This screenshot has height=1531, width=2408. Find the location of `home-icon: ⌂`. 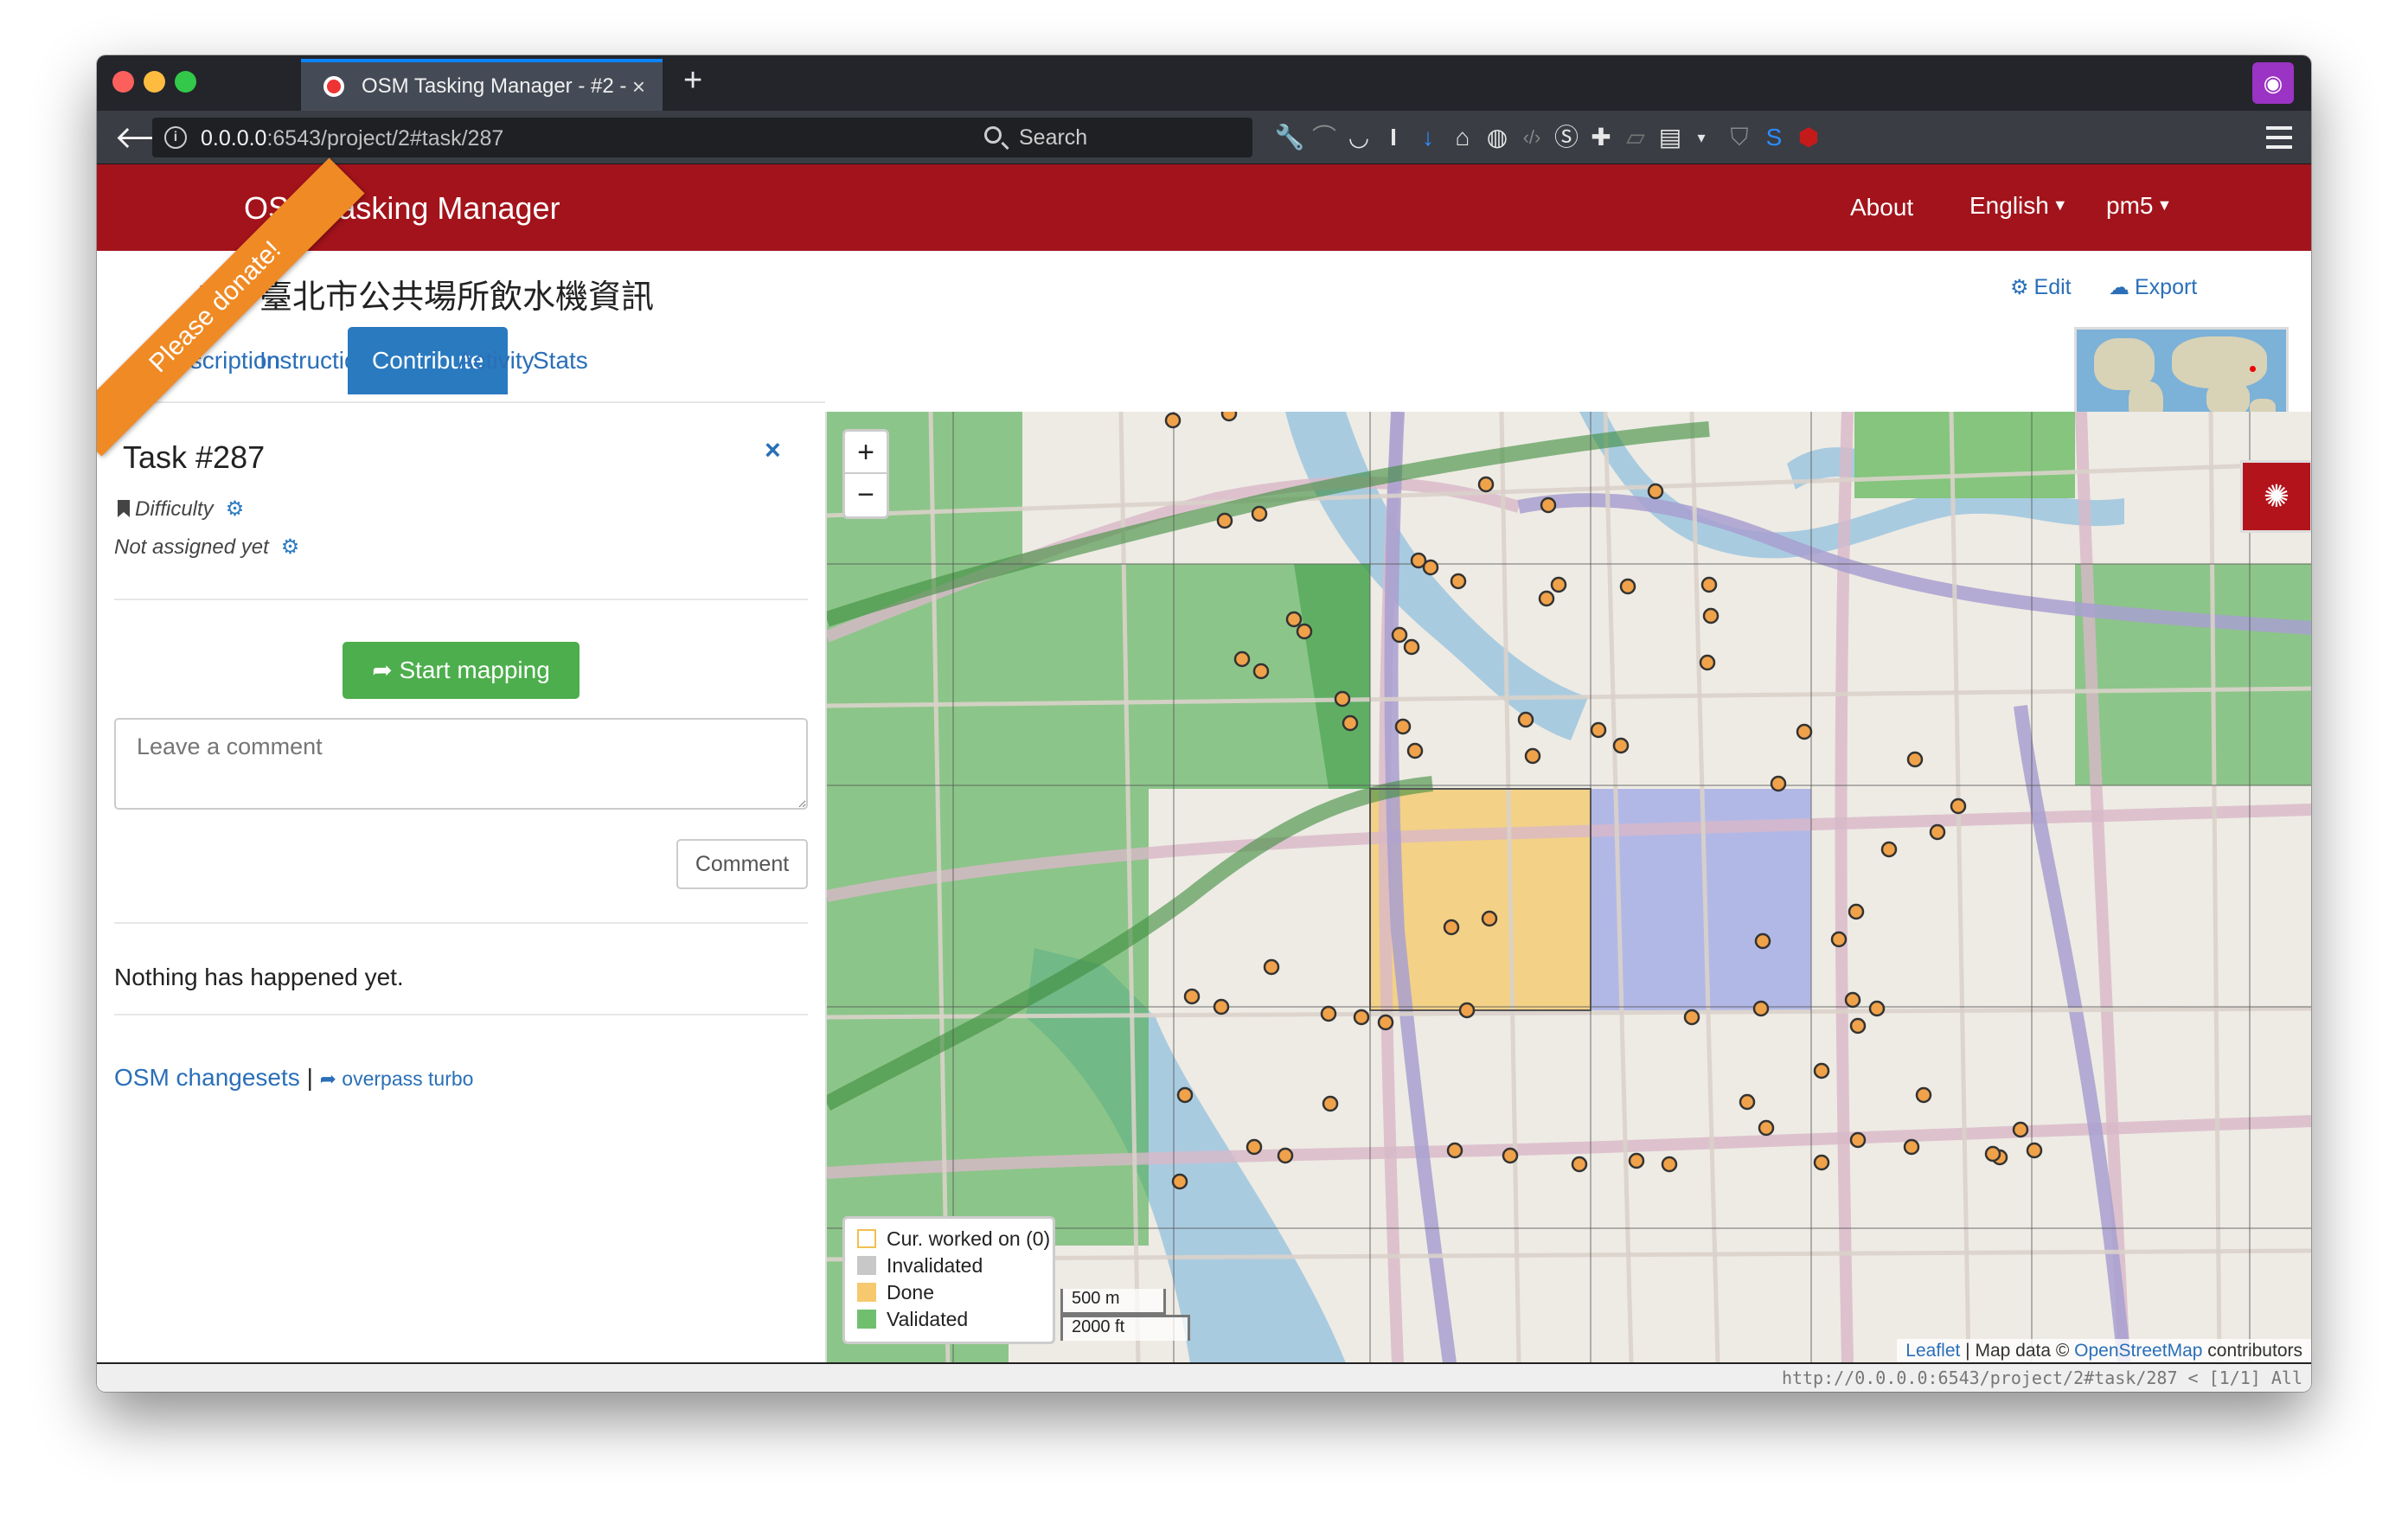

home-icon: ⌂ is located at coordinates (1462, 137).